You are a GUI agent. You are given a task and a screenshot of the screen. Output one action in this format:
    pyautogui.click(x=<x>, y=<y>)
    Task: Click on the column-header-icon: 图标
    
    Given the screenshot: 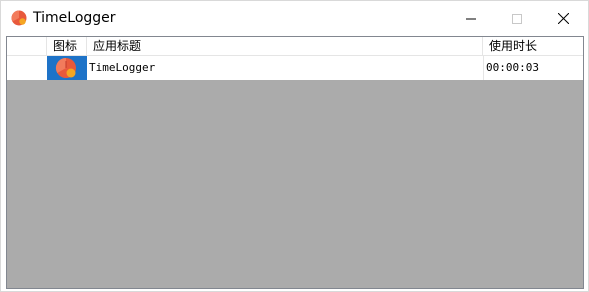 What is the action you would take?
    pyautogui.click(x=67, y=46)
    